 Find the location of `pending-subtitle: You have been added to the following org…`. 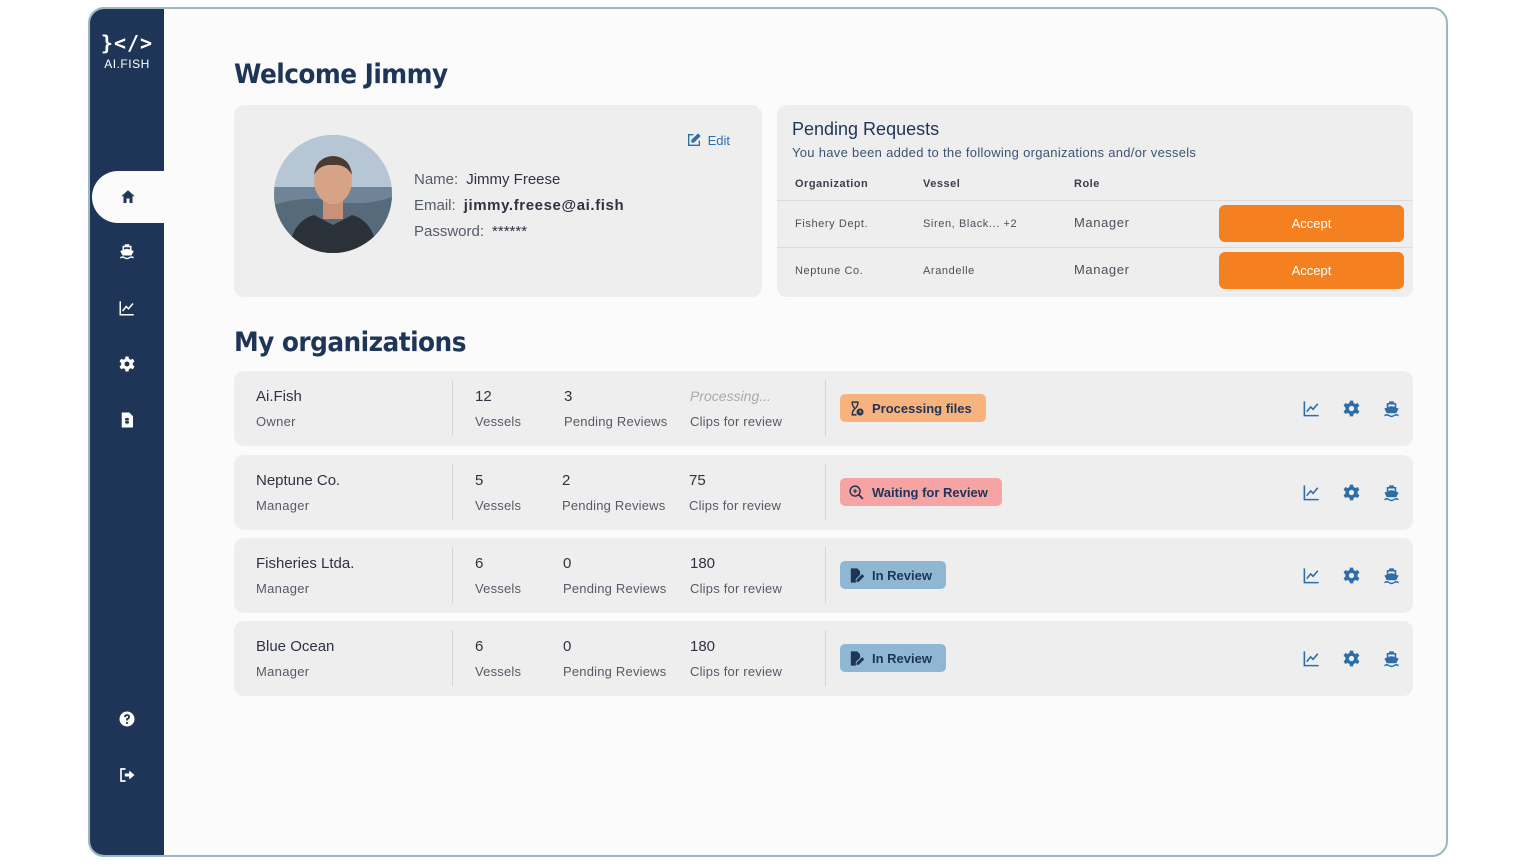

pending-subtitle: You have been added to the following org… is located at coordinates (994, 152).